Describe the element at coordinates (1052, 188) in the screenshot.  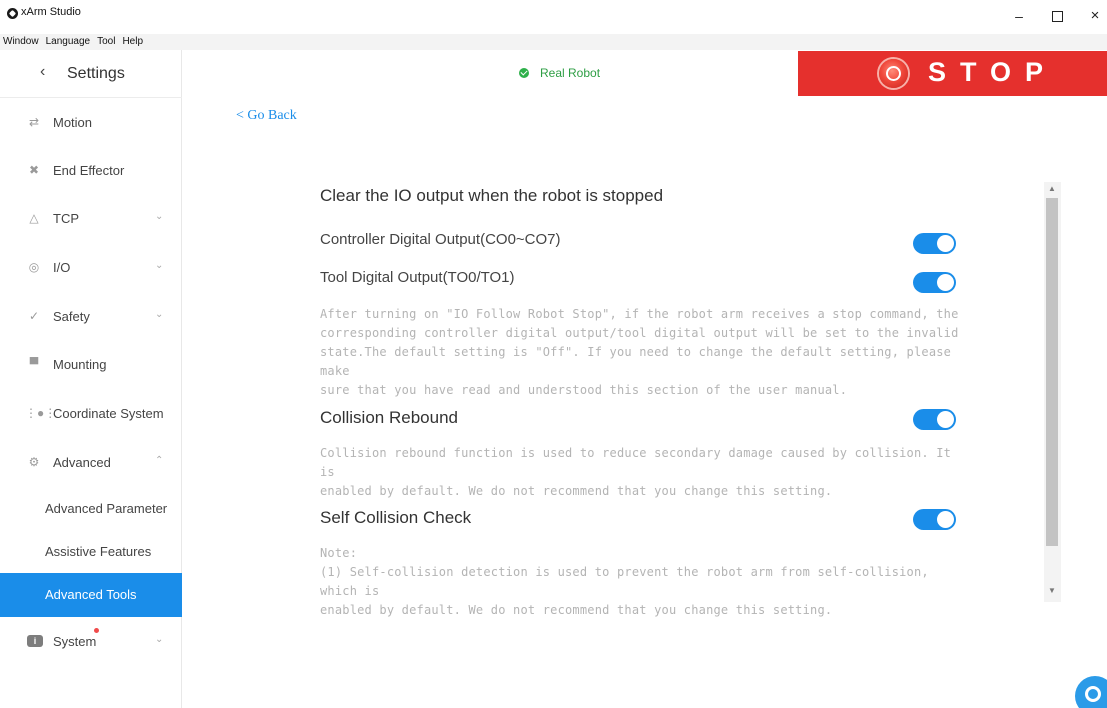
I see `scroll-up-arrow-icon: ▲` at that location.